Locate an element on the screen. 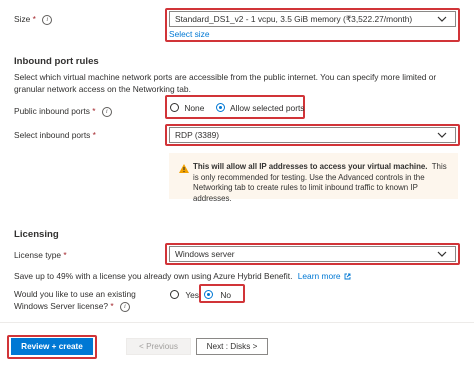 The width and height of the screenshot is (474, 370). licensing-heading: Licensing is located at coordinates (36, 234).